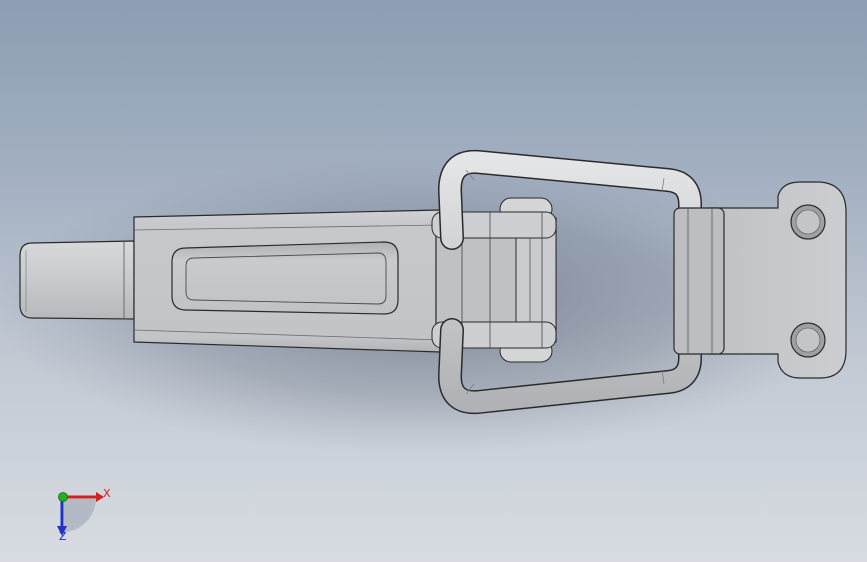 The image size is (867, 562). What do you see at coordinates (287, 281) in the screenshot?
I see `latch-body` at bounding box center [287, 281].